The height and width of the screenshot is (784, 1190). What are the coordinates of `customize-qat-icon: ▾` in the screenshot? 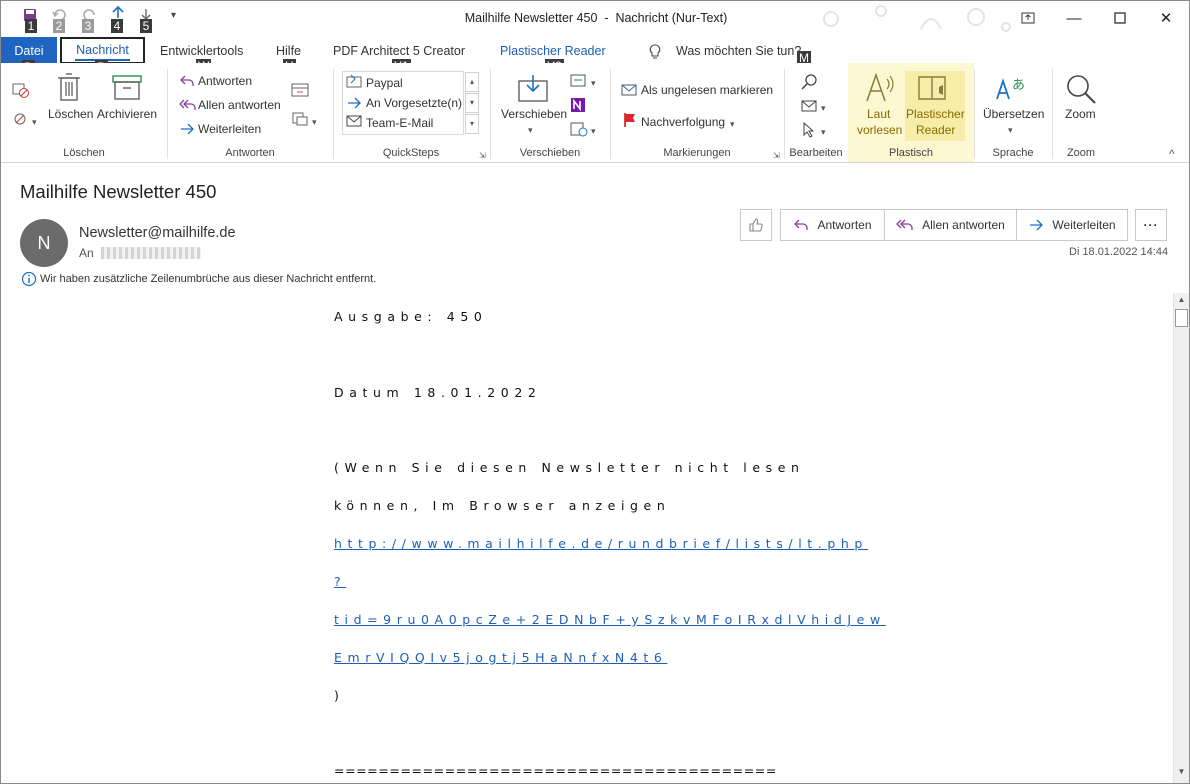 It's located at (173, 15).